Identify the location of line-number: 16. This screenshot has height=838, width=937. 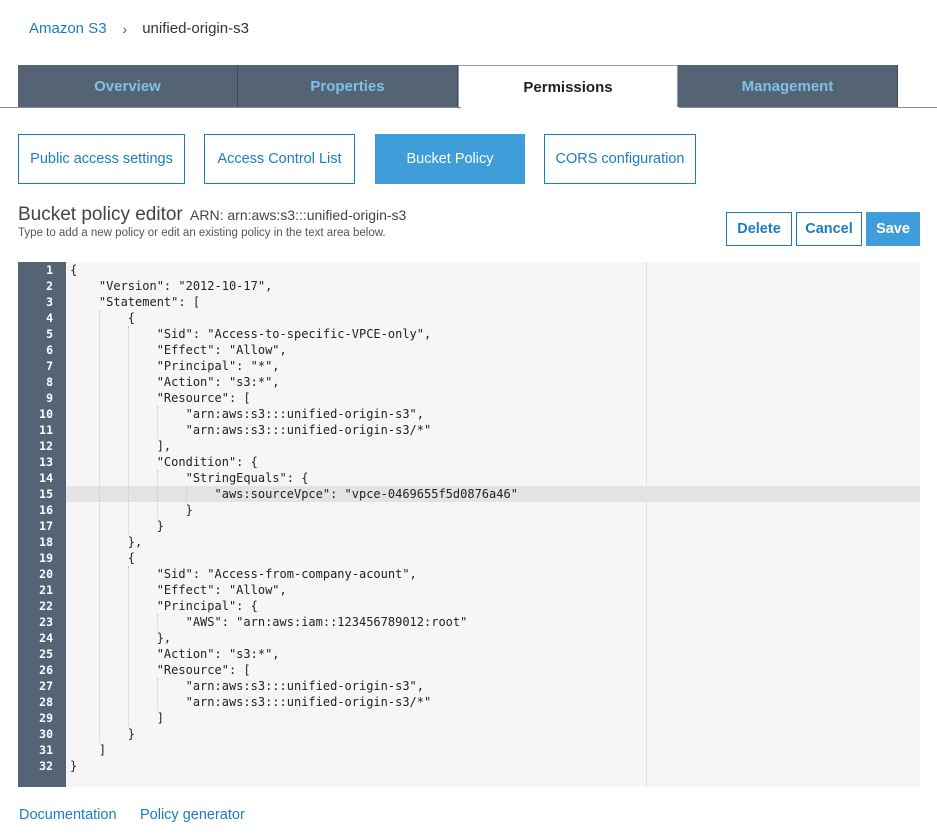
(46, 510).